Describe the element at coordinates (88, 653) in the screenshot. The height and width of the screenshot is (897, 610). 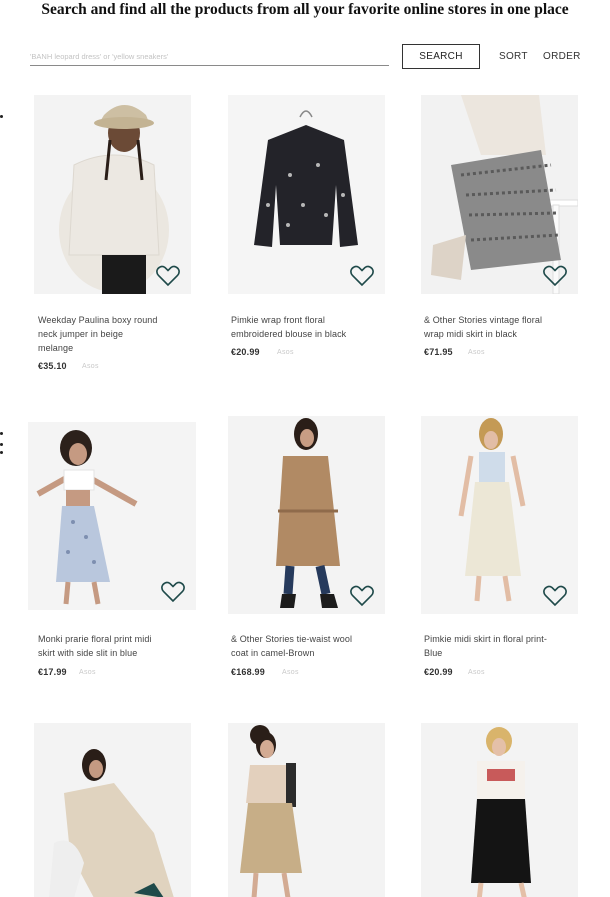
I see `product-title-line: skirt with side slit in blue` at that location.